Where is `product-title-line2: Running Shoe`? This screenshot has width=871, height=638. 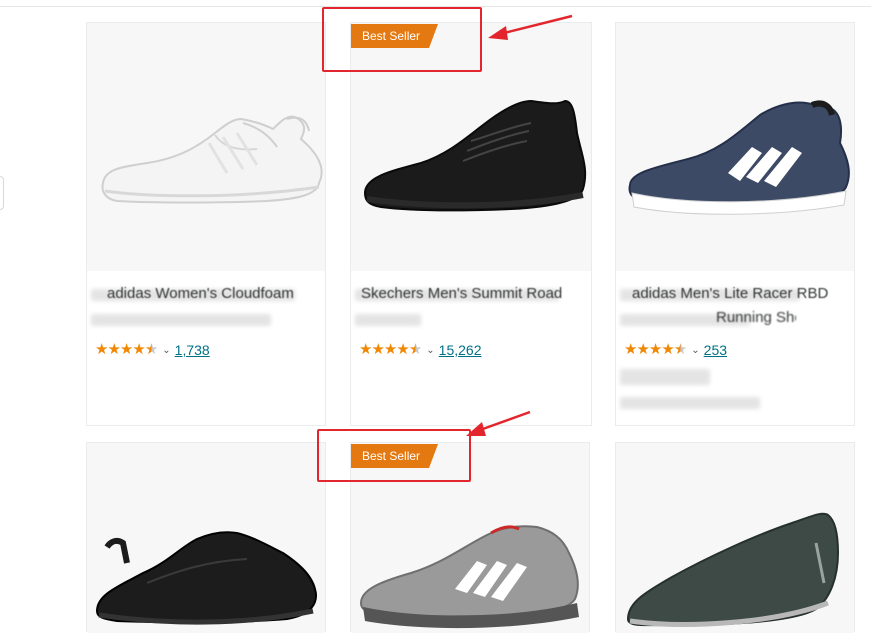
product-title-line2: Running Shoe is located at coordinates (756, 317).